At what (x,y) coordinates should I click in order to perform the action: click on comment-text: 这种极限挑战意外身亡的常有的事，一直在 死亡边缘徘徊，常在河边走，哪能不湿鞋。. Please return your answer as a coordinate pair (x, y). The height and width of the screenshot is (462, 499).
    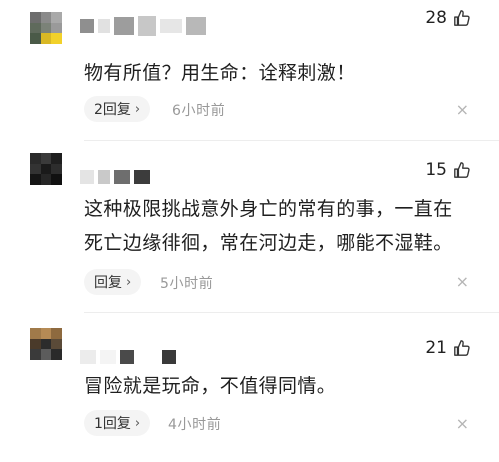
    Looking at the image, I should click on (280, 226).